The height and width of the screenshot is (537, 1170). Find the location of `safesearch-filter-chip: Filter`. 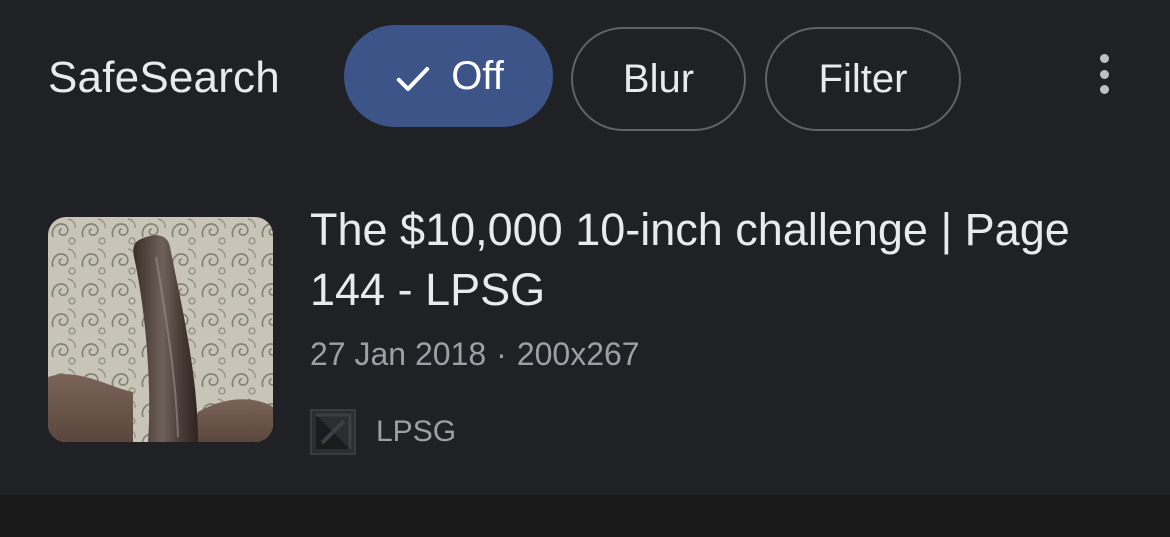

safesearch-filter-chip: Filter is located at coordinates (863, 79).